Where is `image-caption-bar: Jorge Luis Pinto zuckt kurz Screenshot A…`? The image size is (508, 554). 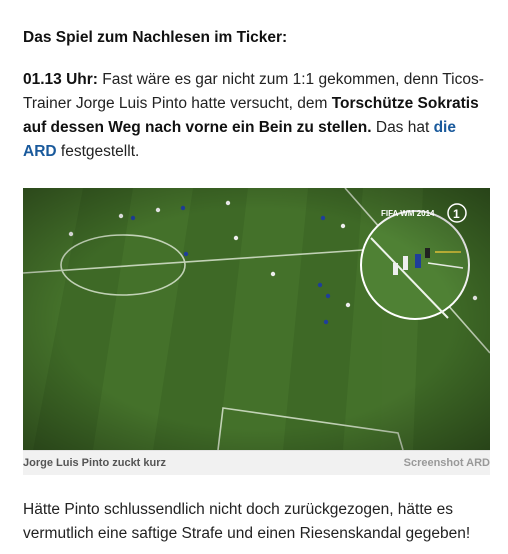 image-caption-bar: Jorge Luis Pinto zuckt kurz Screenshot A… is located at coordinates (256, 462).